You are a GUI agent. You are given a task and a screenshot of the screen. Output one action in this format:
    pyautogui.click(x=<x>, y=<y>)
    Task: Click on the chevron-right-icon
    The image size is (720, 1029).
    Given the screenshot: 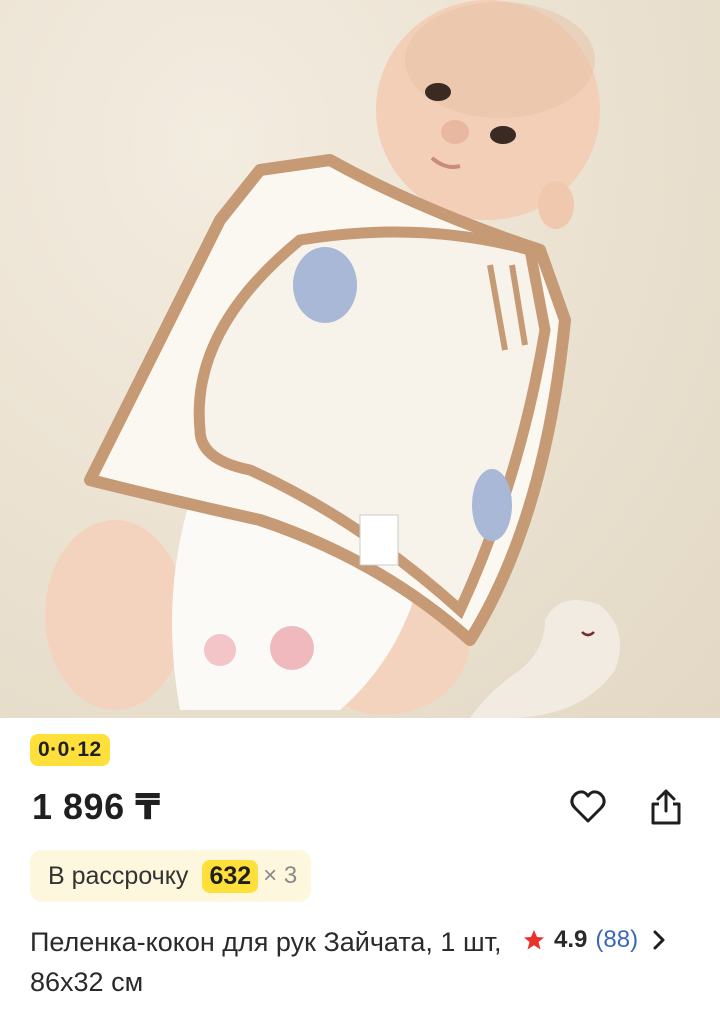 What is the action you would take?
    pyautogui.click(x=659, y=940)
    